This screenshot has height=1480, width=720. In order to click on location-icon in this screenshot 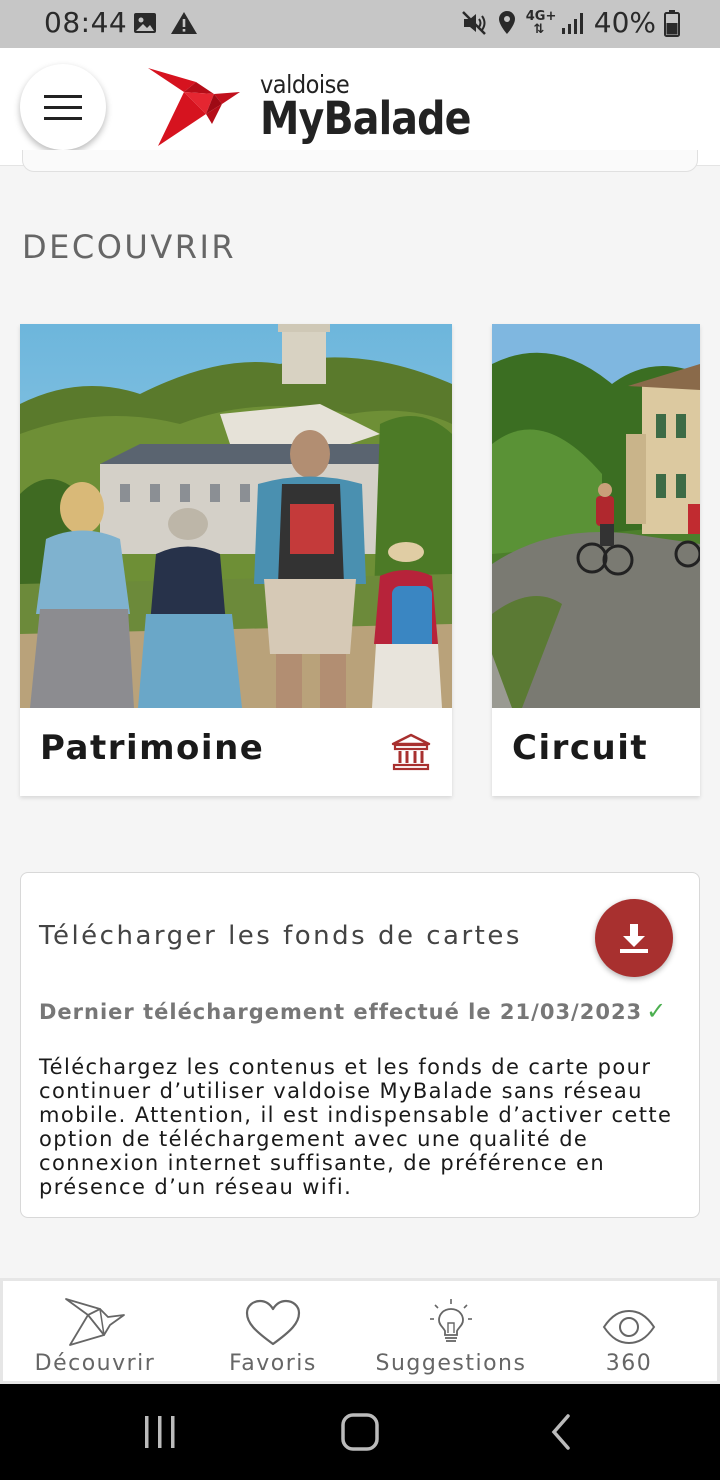, I will do `click(506, 22)`.